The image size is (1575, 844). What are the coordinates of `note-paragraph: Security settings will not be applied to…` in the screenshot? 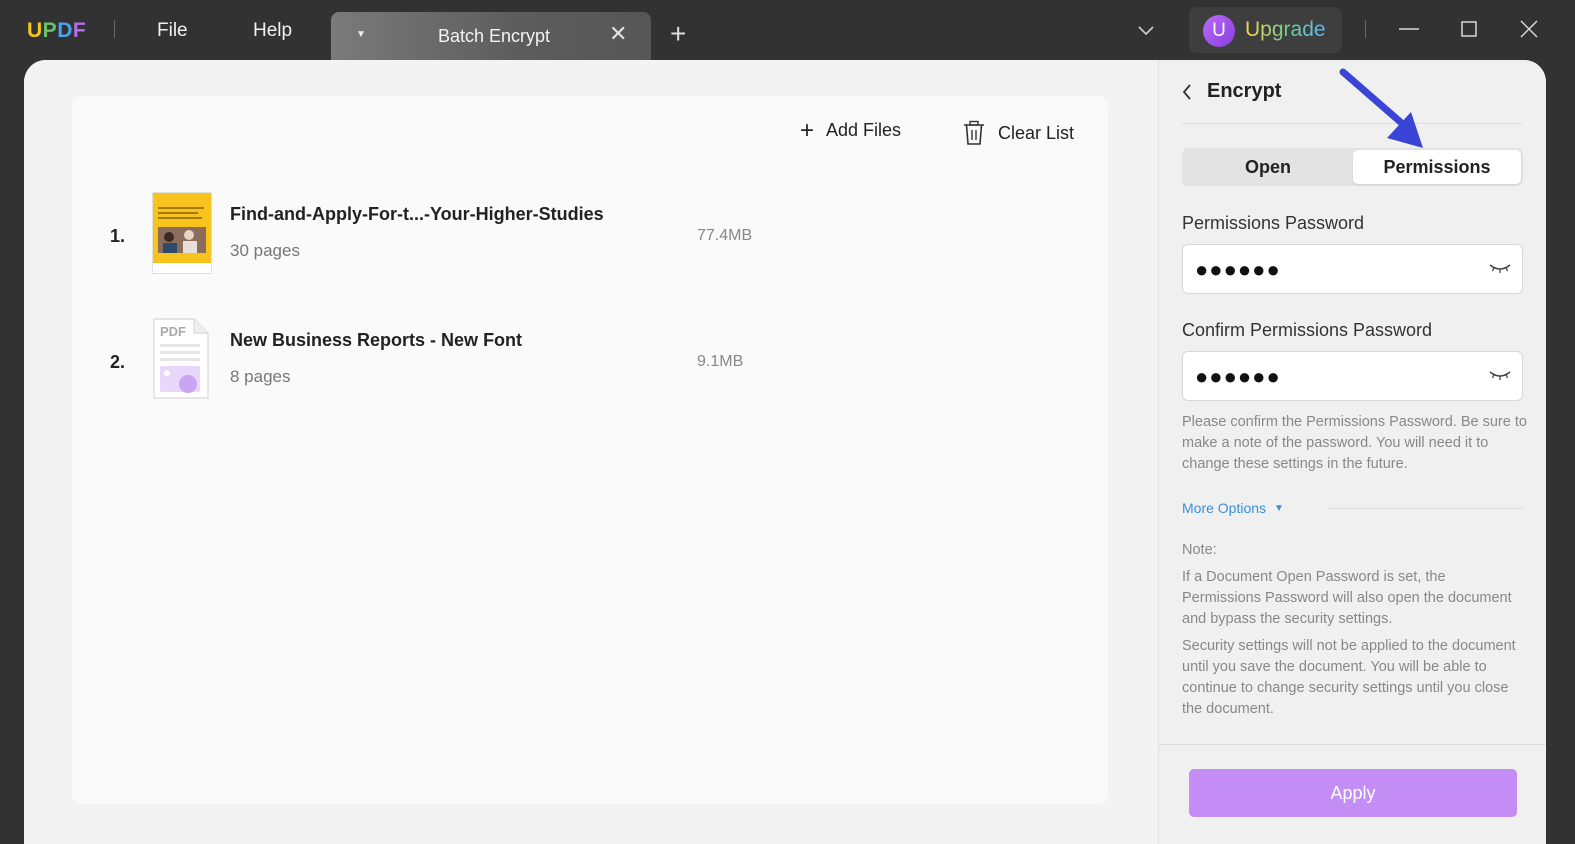 It's located at (1349, 677).